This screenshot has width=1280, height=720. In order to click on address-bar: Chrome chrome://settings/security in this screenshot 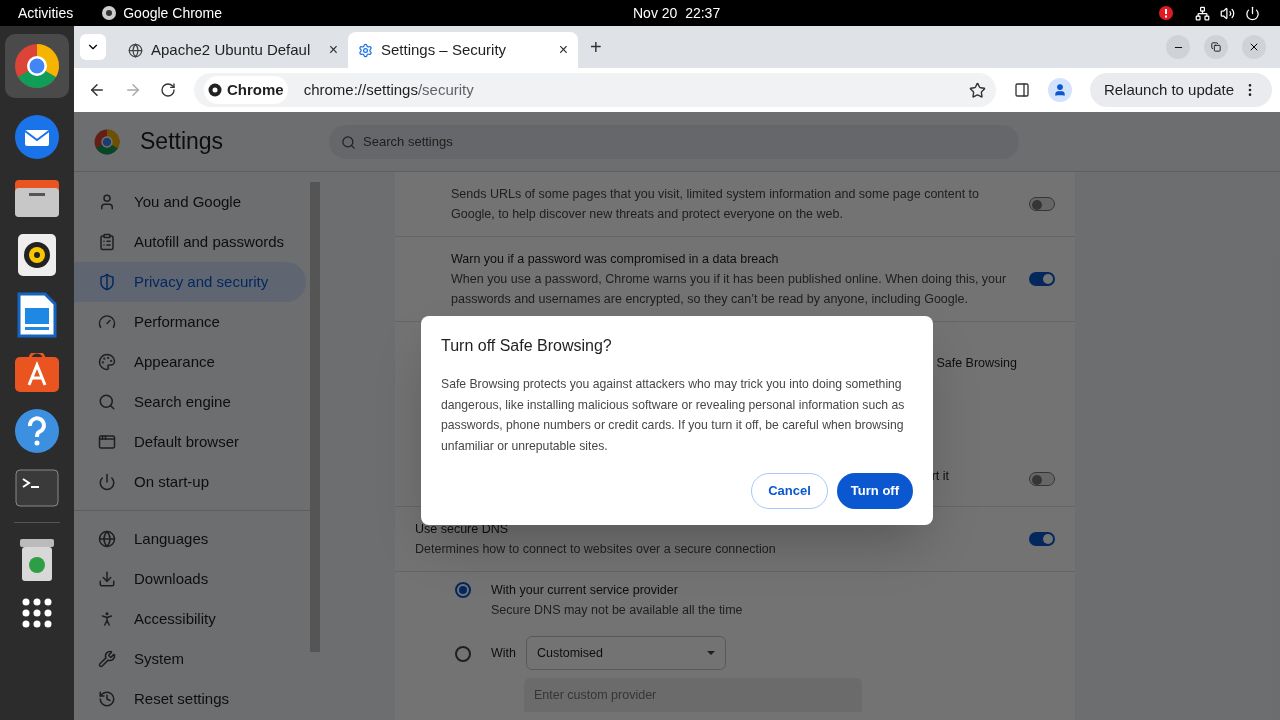, I will do `click(595, 90)`.